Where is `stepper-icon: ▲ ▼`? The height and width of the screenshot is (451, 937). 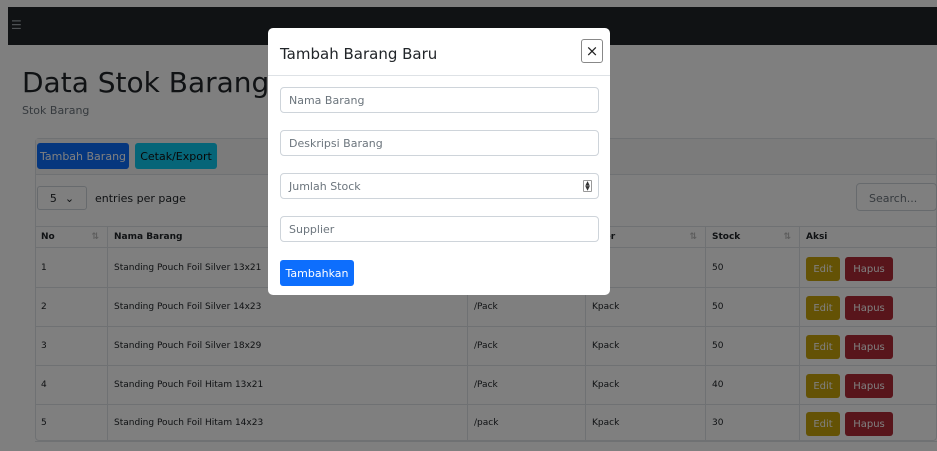
stepper-icon: ▲ ▼ is located at coordinates (587, 186).